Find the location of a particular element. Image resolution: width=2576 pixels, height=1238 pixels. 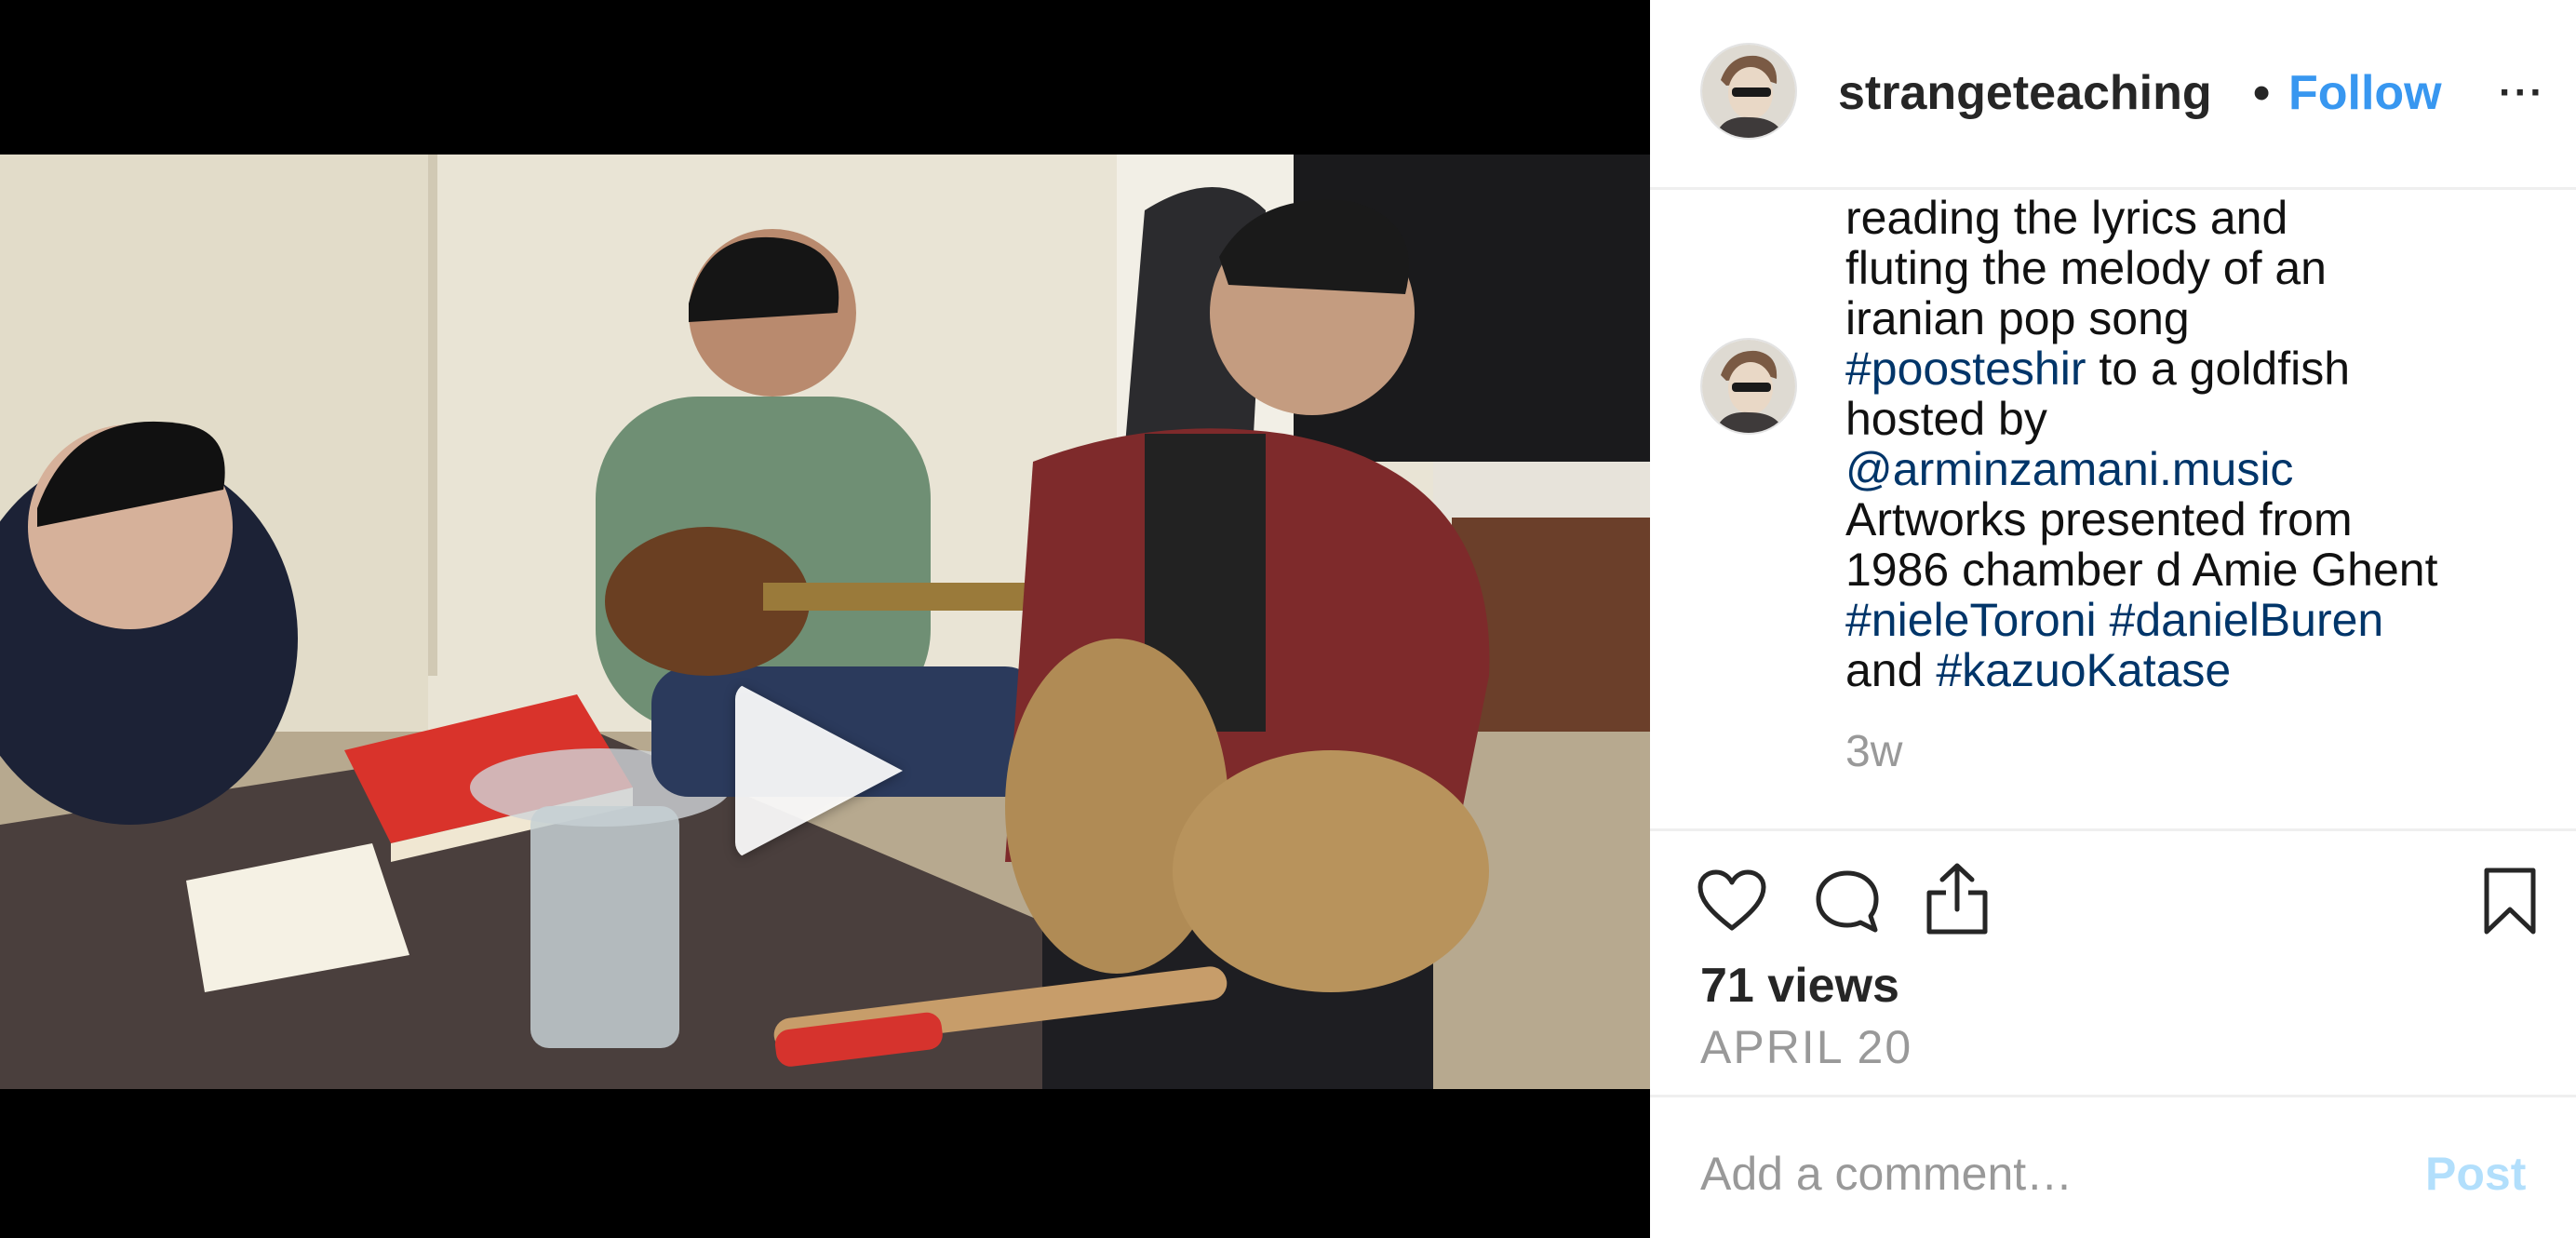

caption-line: iranian pop song is located at coordinates (2017, 318).